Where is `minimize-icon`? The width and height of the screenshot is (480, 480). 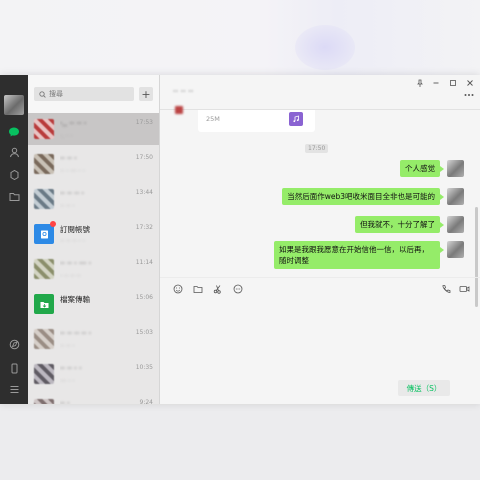
minimize-icon is located at coordinates (436, 84).